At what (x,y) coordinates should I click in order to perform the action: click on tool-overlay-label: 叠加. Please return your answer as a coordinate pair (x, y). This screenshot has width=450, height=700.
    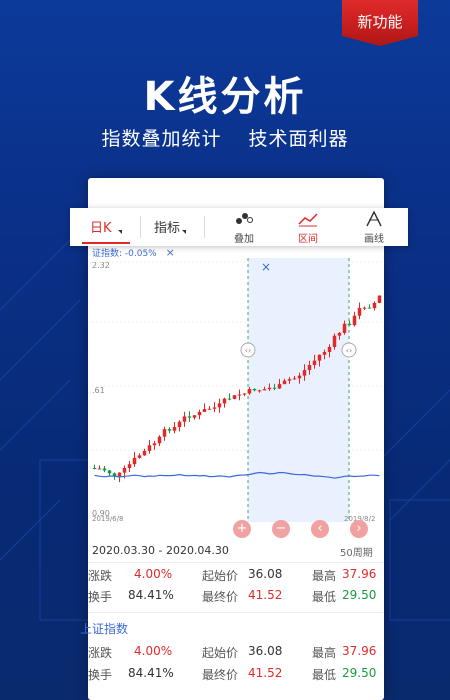
    Looking at the image, I should click on (244, 239).